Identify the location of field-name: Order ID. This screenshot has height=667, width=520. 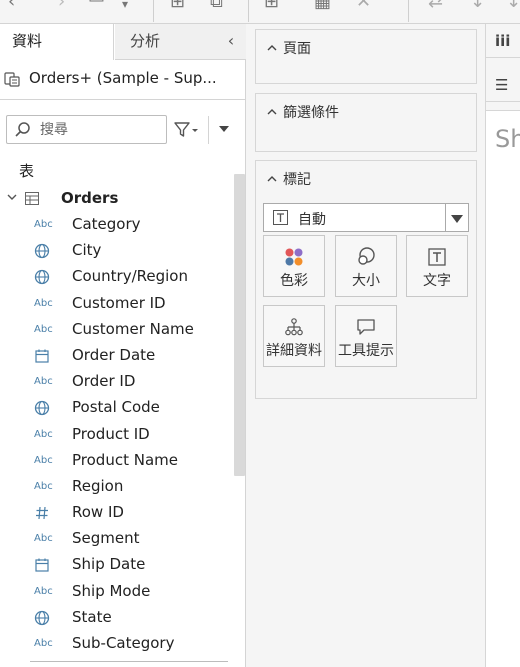
(104, 381).